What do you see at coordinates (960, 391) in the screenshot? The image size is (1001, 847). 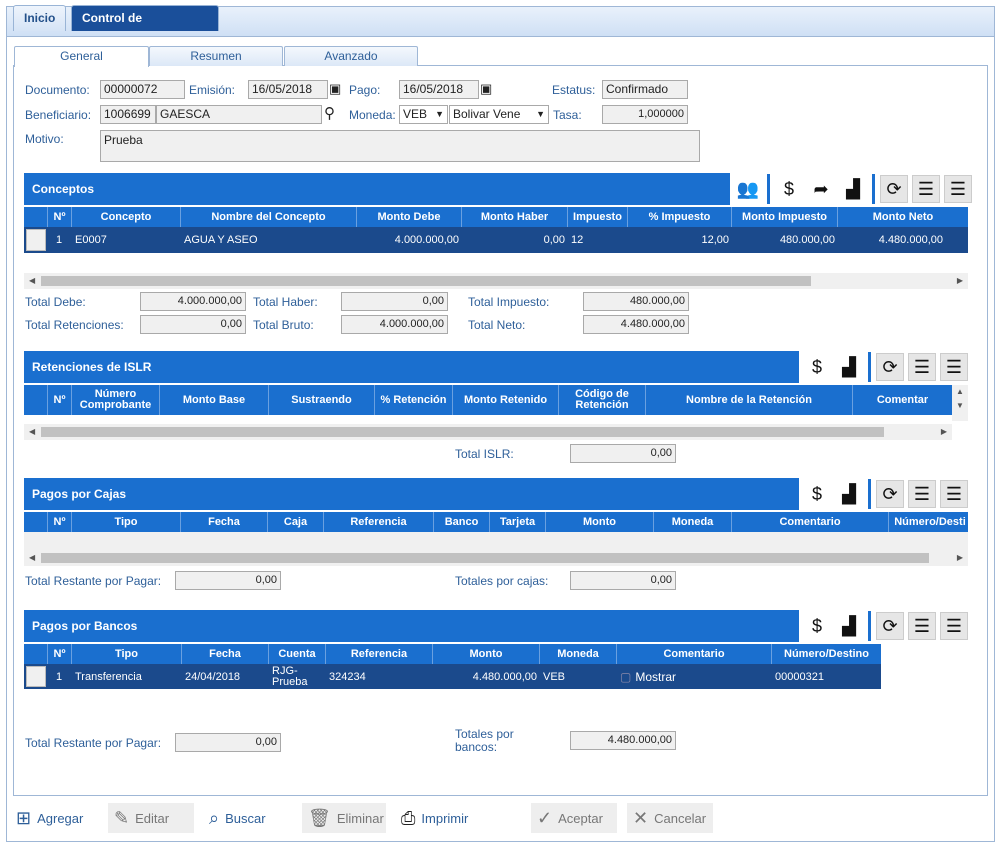 I see `scroll-up-icon: ▲` at bounding box center [960, 391].